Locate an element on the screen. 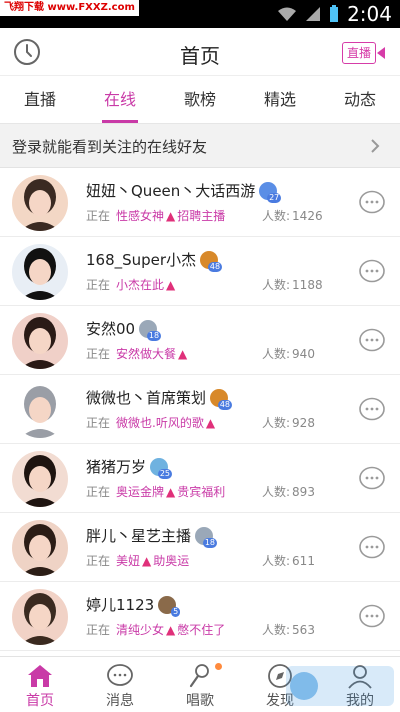 This screenshot has width=400, height=712. level-badge-icon: 5 is located at coordinates (169, 606).